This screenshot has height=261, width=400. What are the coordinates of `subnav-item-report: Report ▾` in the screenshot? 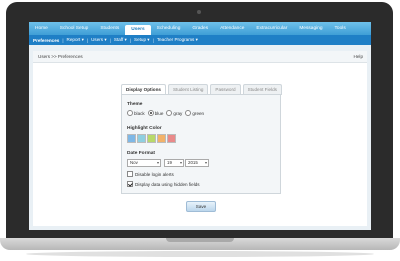 It's located at (75, 40).